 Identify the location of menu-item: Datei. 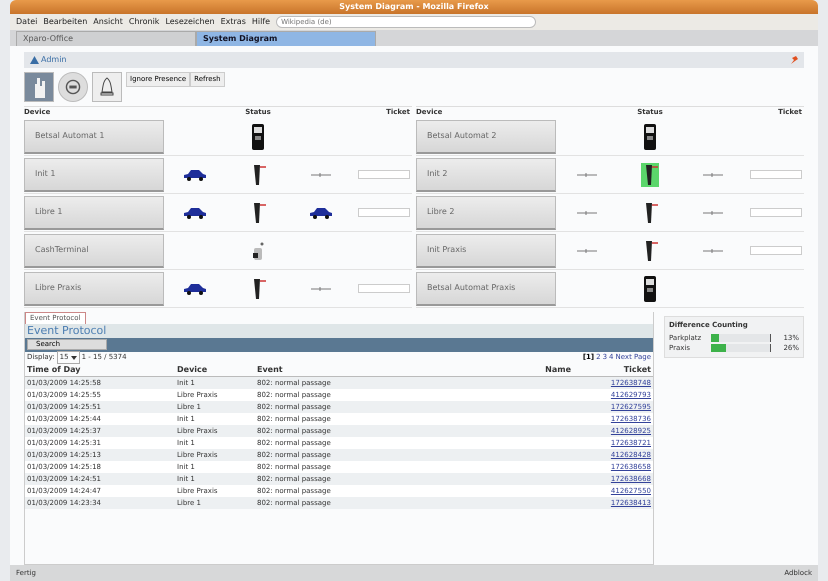
(27, 22).